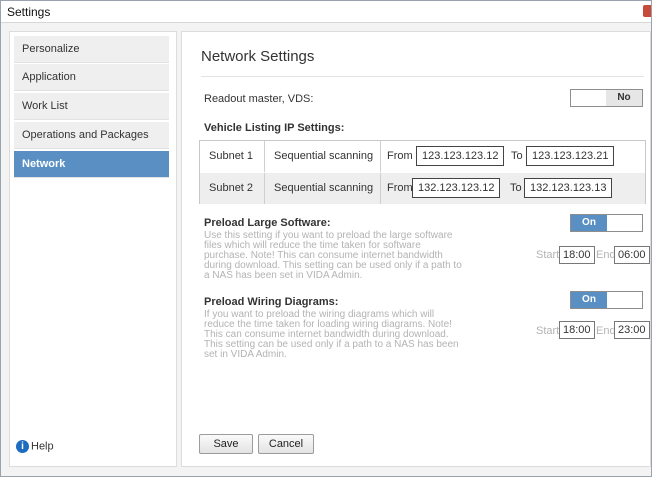 The width and height of the screenshot is (652, 477). Describe the element at coordinates (568, 188) in the screenshot. I see `subnet-to-input: 132.123.123.13` at that location.